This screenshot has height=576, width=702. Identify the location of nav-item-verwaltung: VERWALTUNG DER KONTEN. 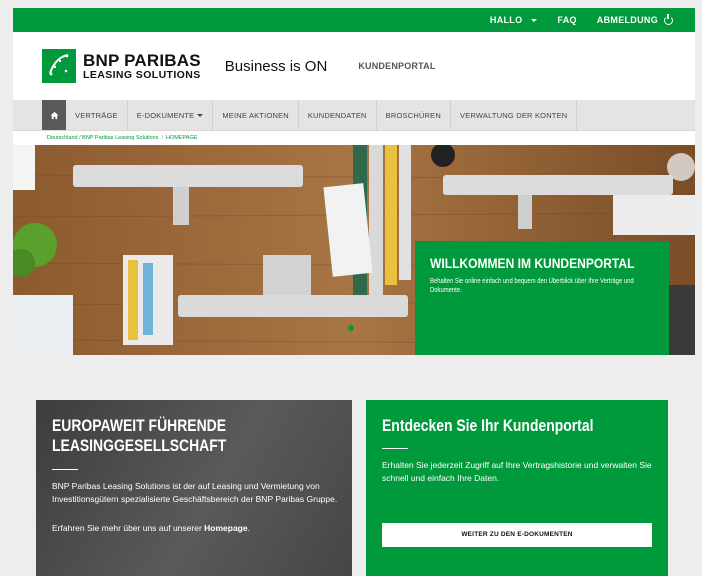
(514, 115).